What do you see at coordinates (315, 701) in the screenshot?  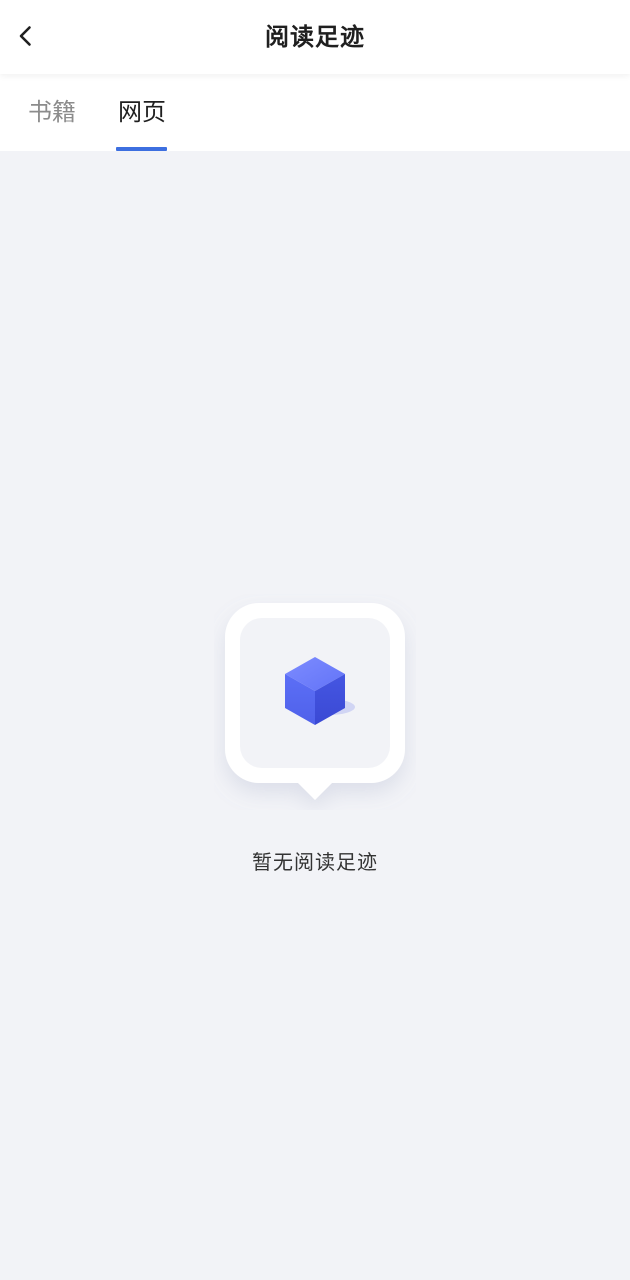 I see `empty-illustration` at bounding box center [315, 701].